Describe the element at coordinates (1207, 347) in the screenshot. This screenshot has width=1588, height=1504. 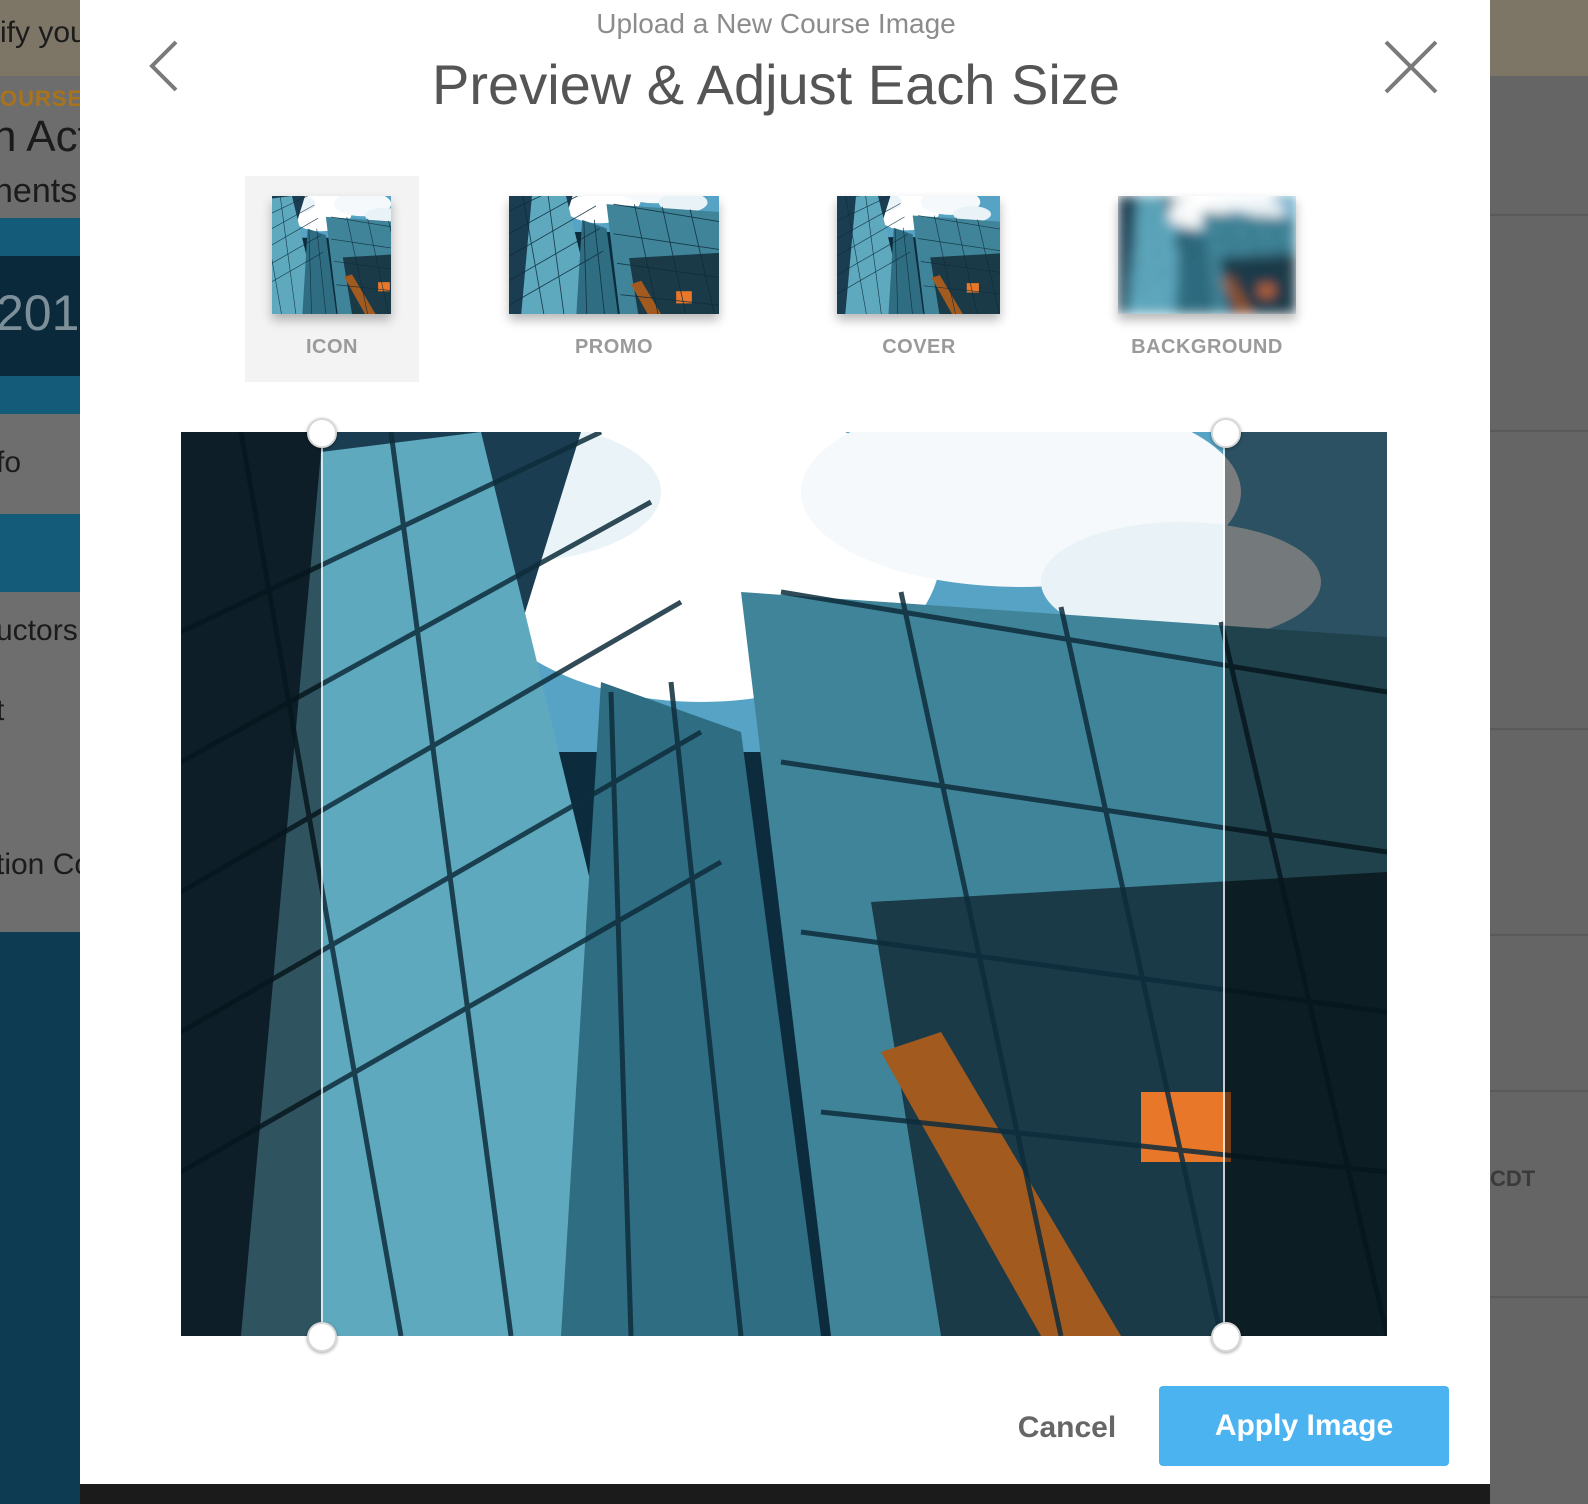
I see `tab-label: BACKGROUND` at that location.